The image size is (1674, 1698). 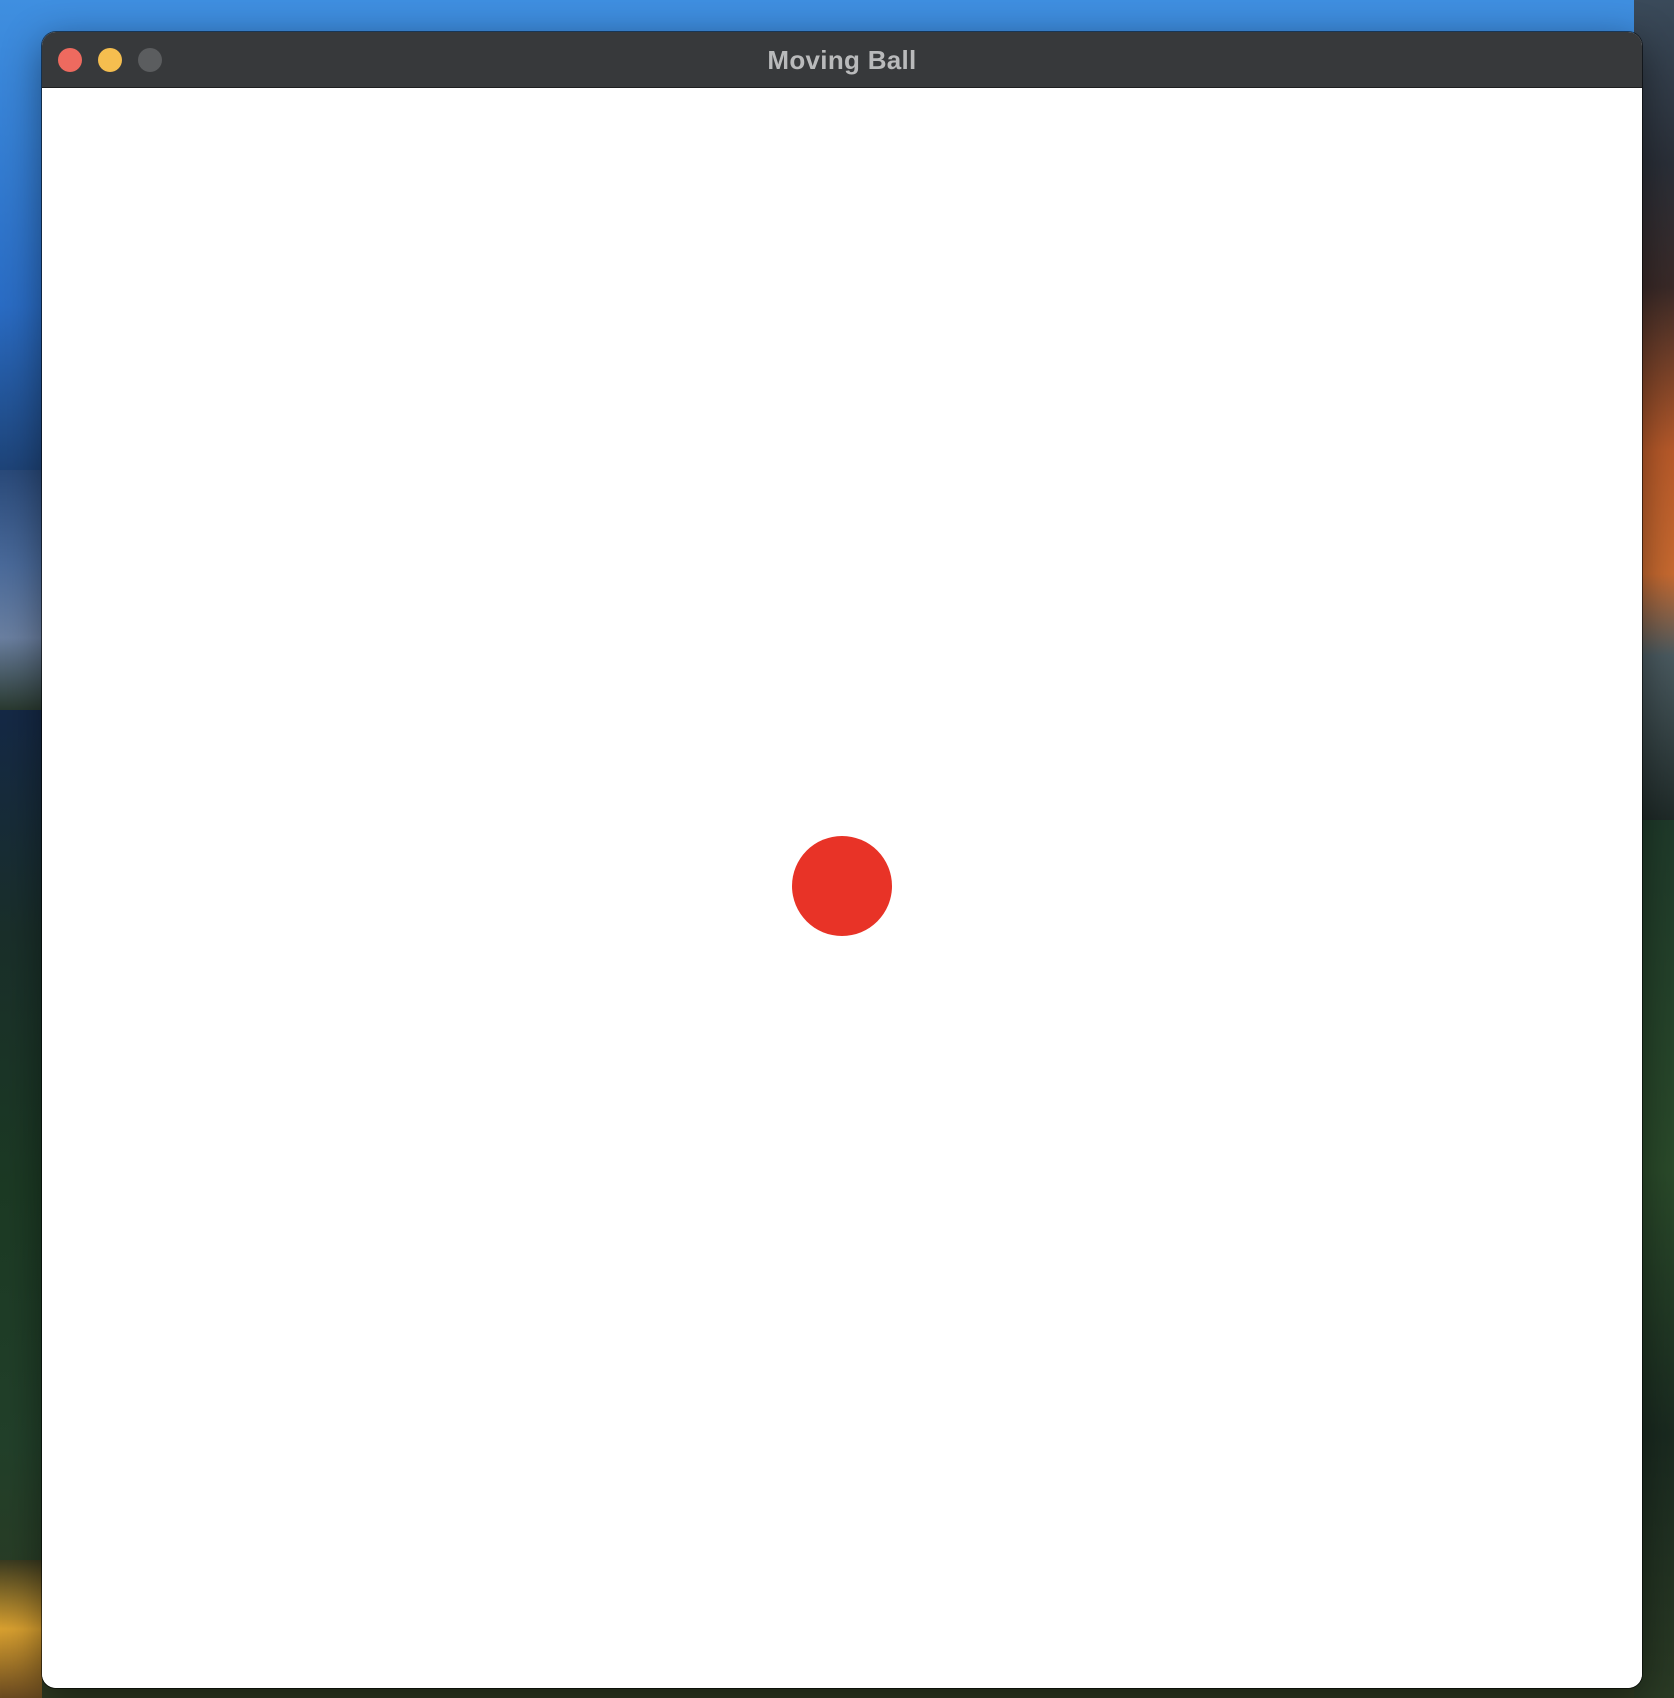 I want to click on moving-ball, so click(x=842, y=886).